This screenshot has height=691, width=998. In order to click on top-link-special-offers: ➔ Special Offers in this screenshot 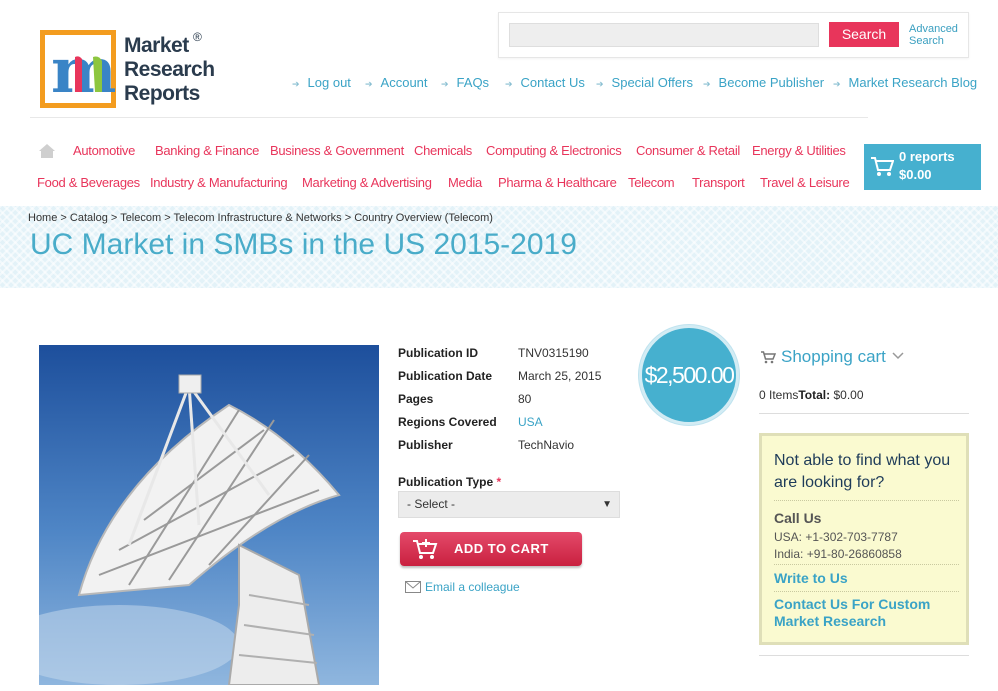, I will do `click(644, 82)`.